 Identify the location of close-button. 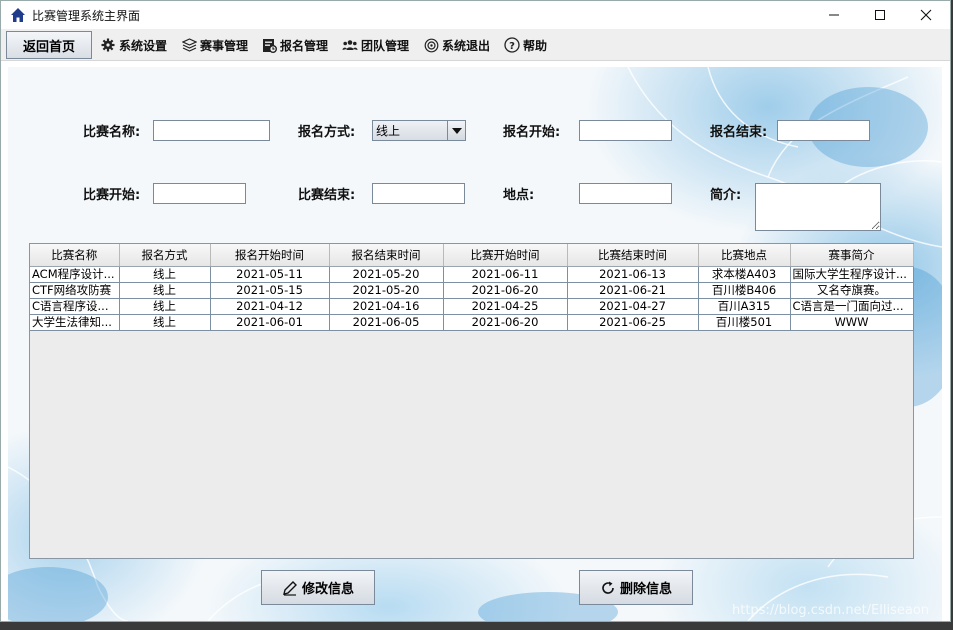
(926, 15).